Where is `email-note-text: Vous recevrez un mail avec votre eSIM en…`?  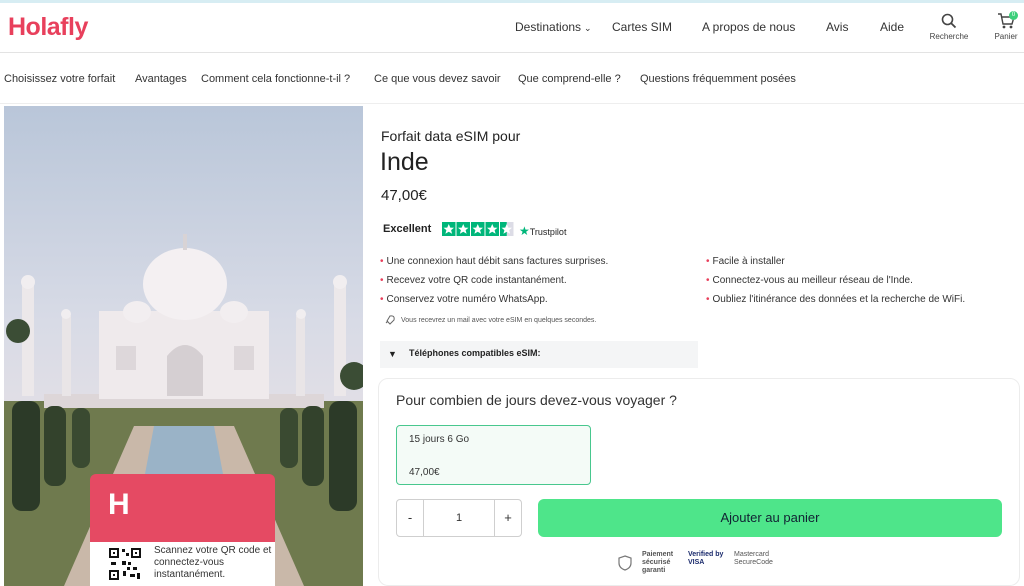
email-note-text: Vous recevrez un mail avec votre eSIM en… is located at coordinates (499, 320).